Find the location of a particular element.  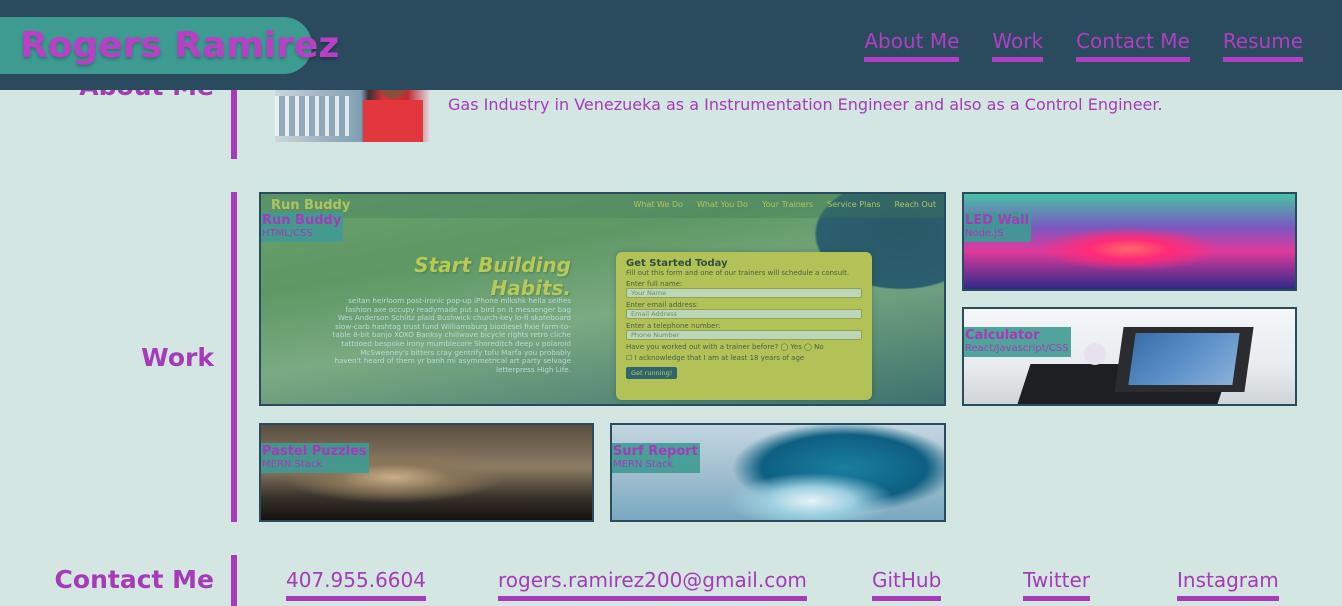

site-brand: Rogers Ramirez is located at coordinates (169, 45).